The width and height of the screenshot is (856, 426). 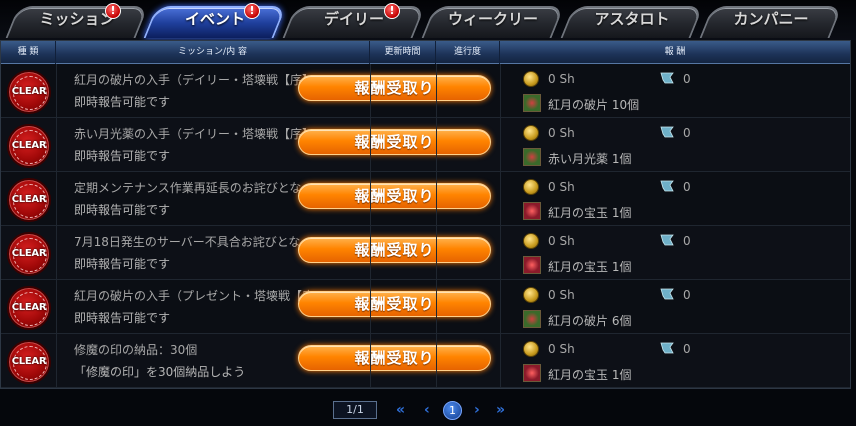 I want to click on tab-mission-alert-badge: !, so click(x=113, y=11).